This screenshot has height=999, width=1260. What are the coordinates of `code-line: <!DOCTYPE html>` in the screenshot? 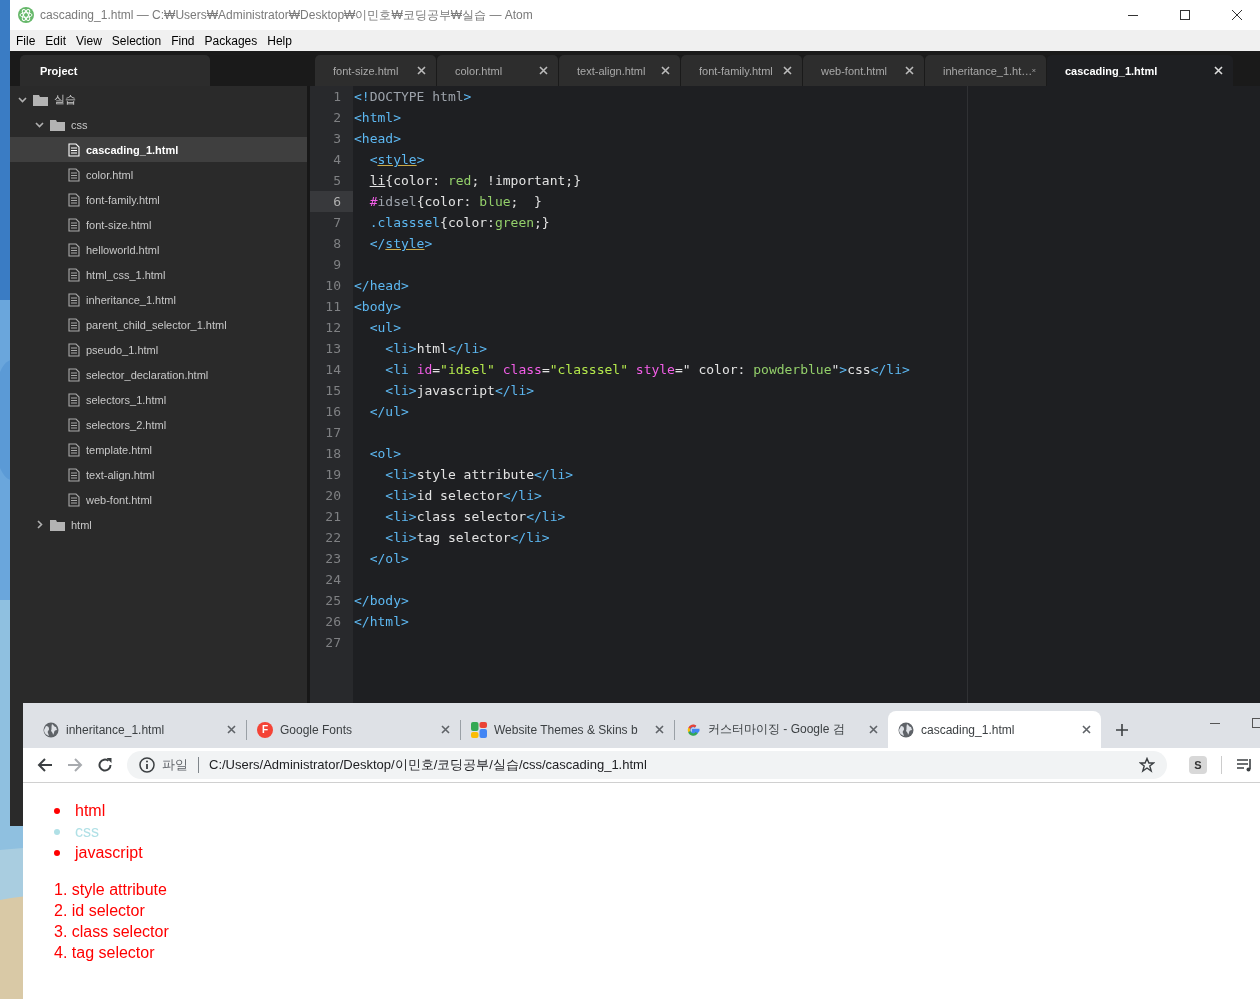 It's located at (413, 97).